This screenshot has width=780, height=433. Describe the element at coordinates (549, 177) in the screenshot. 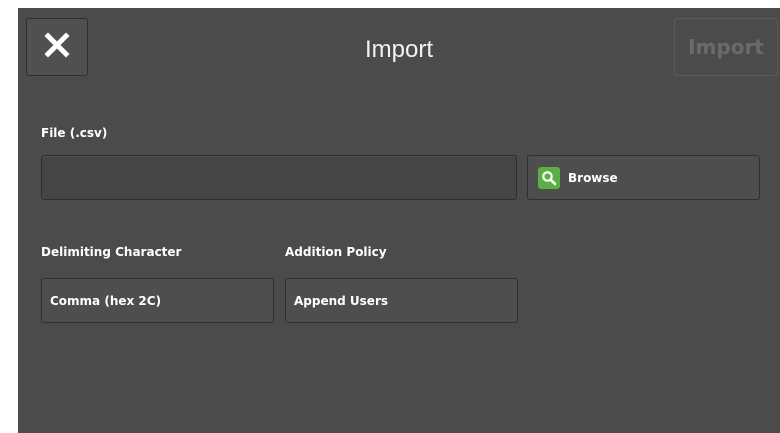

I see `search-icon` at that location.